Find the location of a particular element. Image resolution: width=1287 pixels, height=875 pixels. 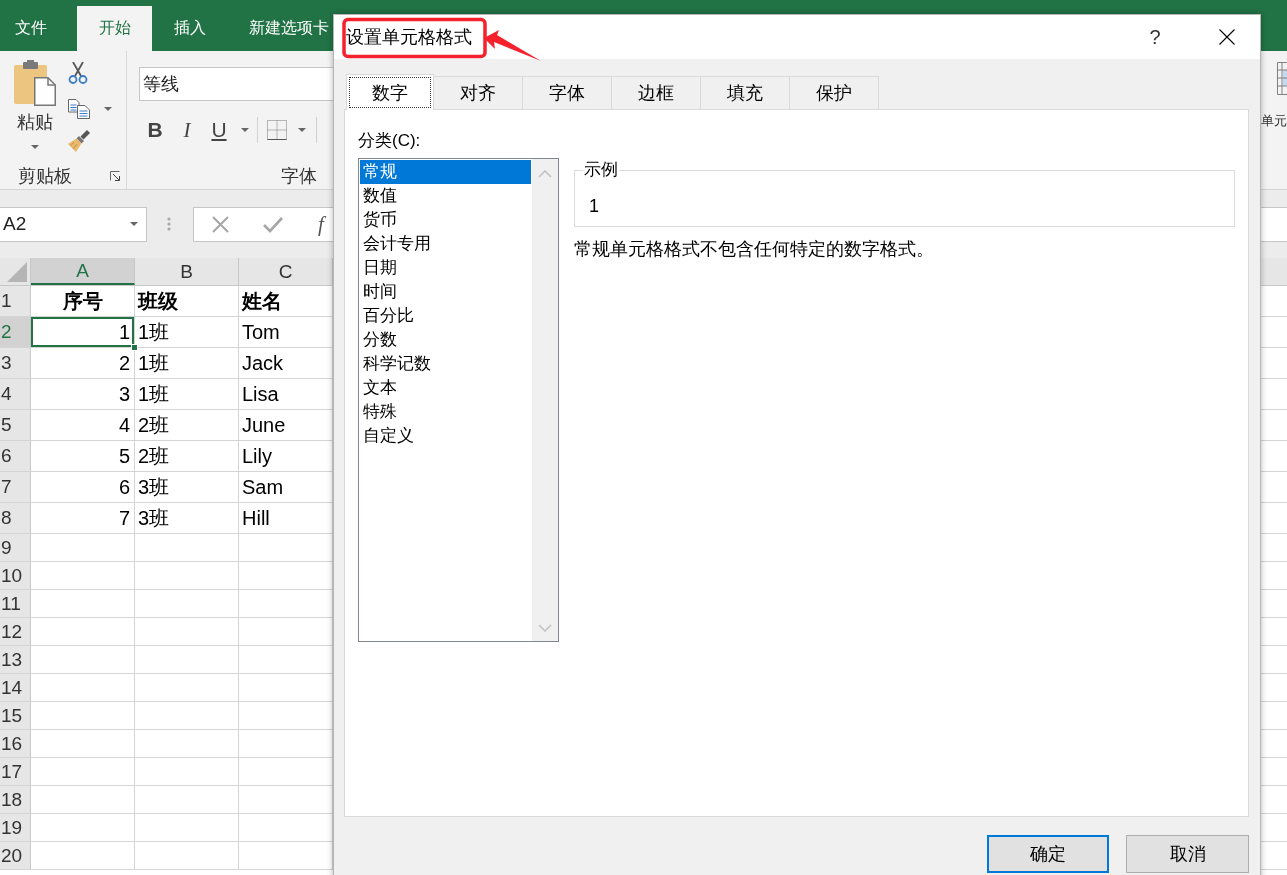

table-icon is located at coordinates (1282, 78).